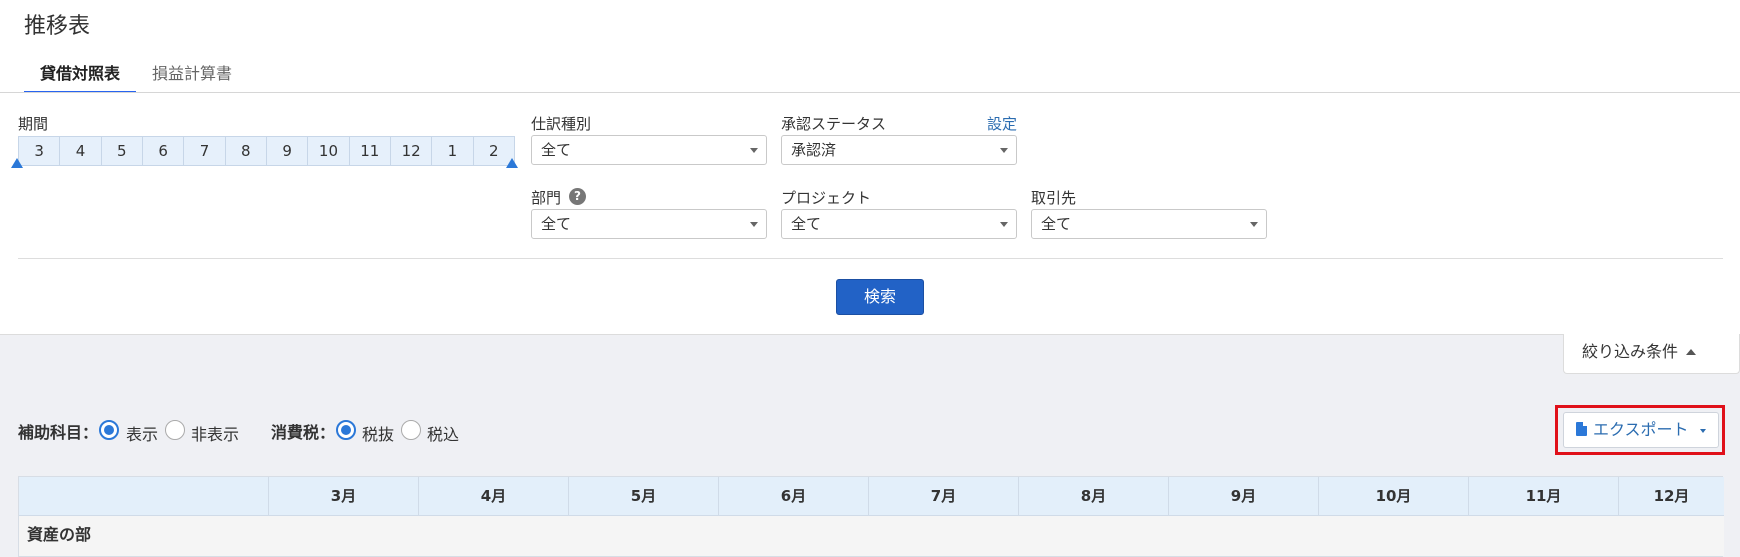 The width and height of the screenshot is (1740, 557). I want to click on search-button: 検索, so click(880, 297).